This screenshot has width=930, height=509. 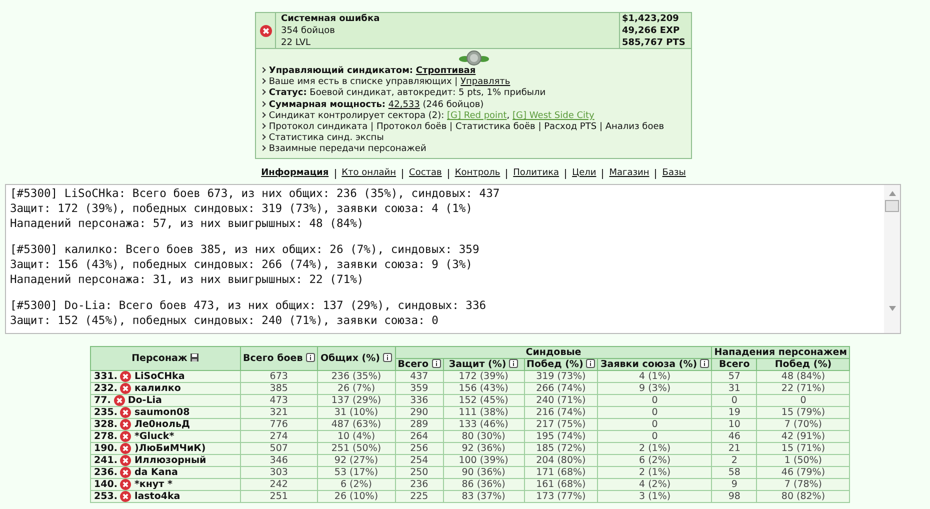 What do you see at coordinates (187, 223) in the screenshot?
I see `log-line: Нападений персонажа: 57, из них выигрышных: 48 (84%)` at bounding box center [187, 223].